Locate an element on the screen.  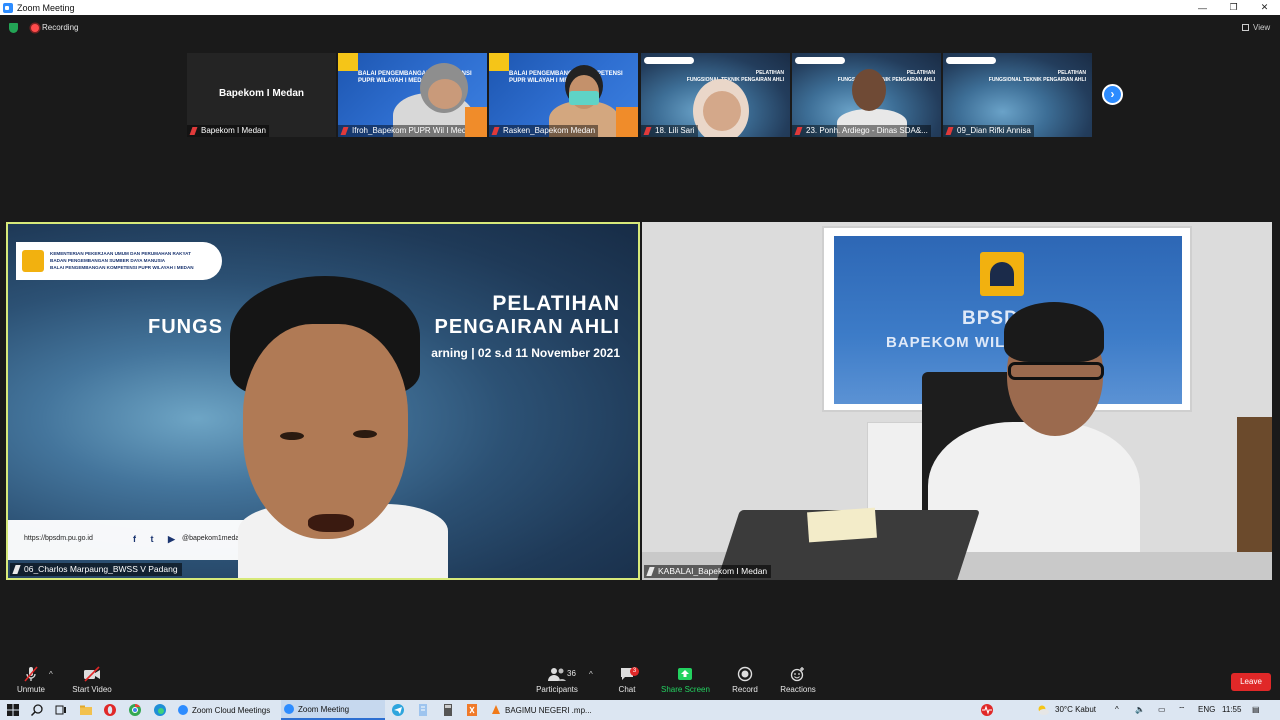
recording-label: Recording is located at coordinates (60, 27).